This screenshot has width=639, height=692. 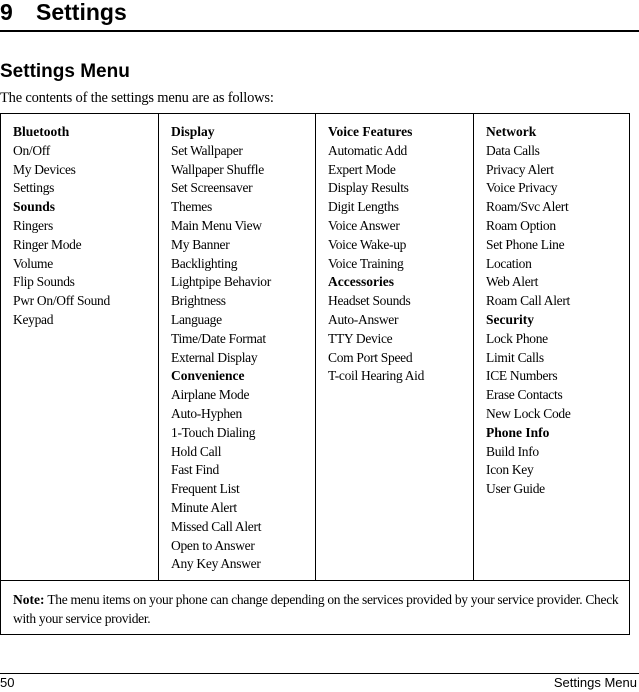 I want to click on menu-item: Open to Answer, so click(x=213, y=545).